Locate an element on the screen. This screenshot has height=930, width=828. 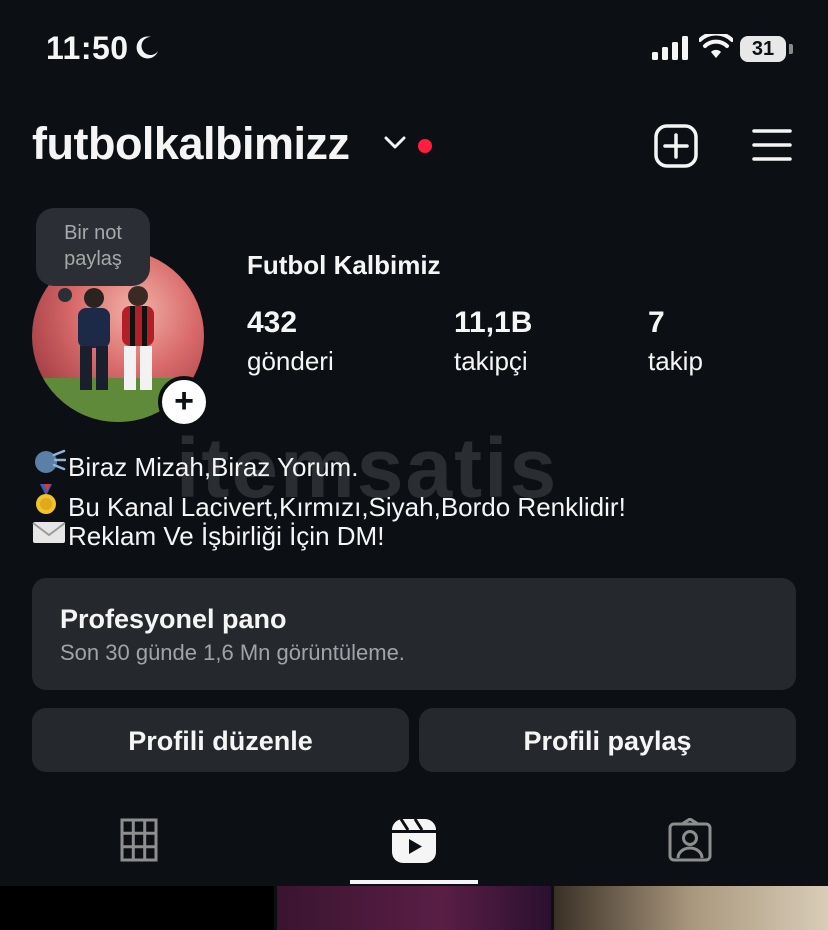
chevron-down-icon is located at coordinates (395, 143).